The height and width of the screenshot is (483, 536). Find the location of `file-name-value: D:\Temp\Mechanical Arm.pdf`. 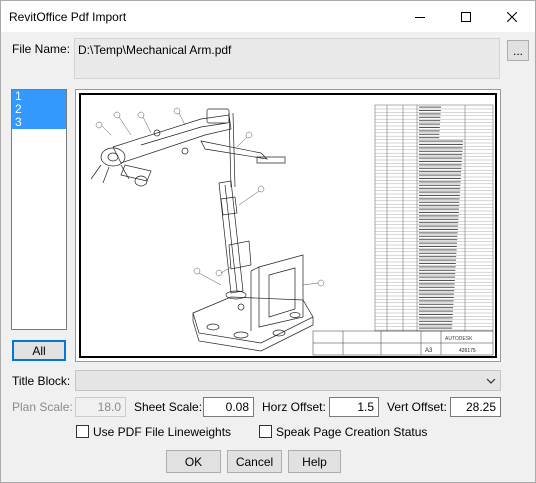

file-name-value: D:\Temp\Mechanical Arm.pdf is located at coordinates (155, 50).